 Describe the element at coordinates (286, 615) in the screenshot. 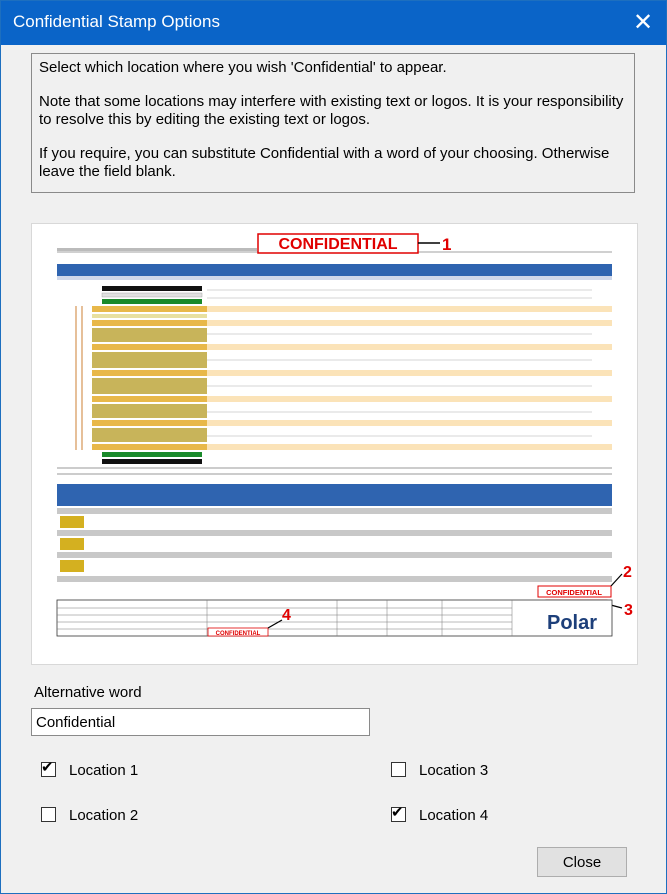

I see `marker-4: 4` at that location.